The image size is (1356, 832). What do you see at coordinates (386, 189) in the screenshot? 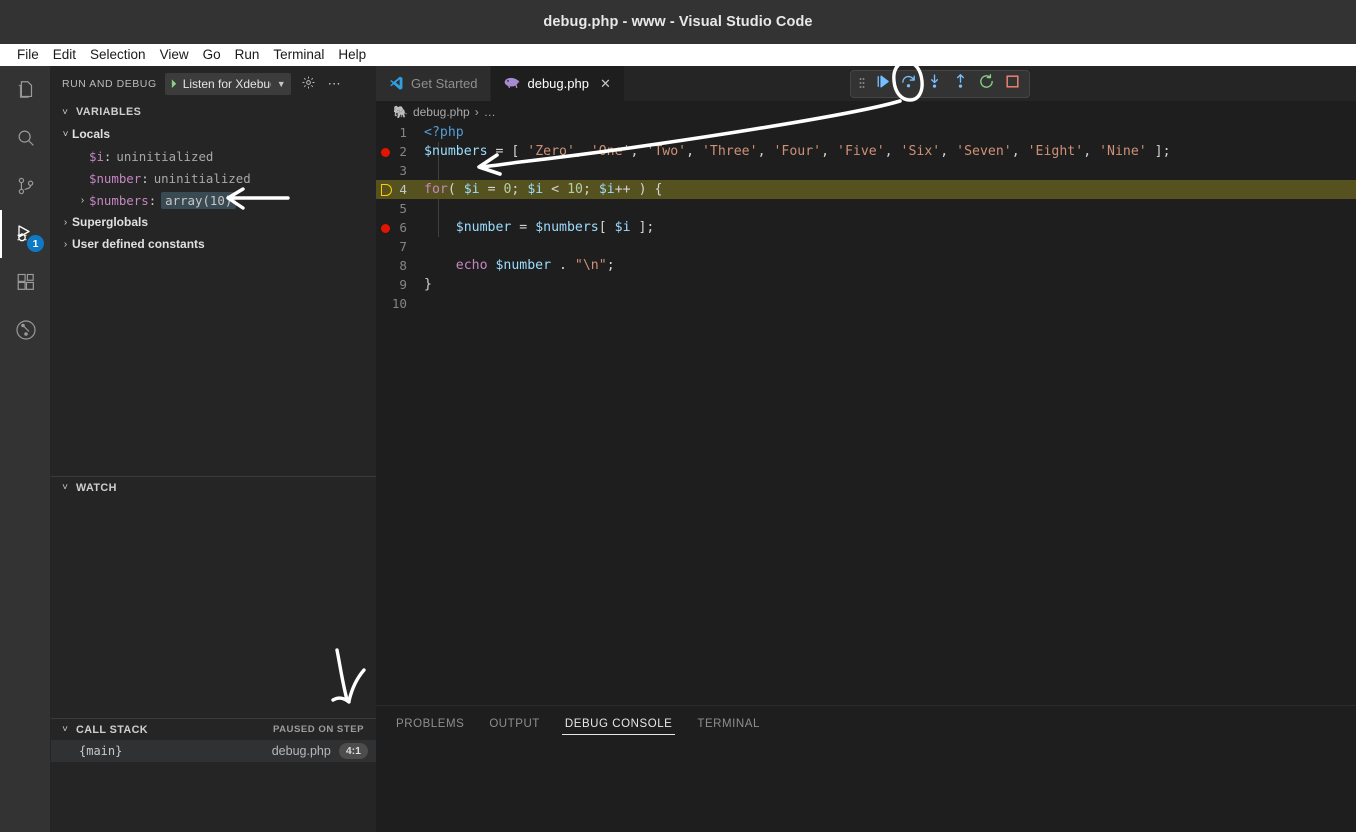
I see `execution-pointer-icon` at bounding box center [386, 189].